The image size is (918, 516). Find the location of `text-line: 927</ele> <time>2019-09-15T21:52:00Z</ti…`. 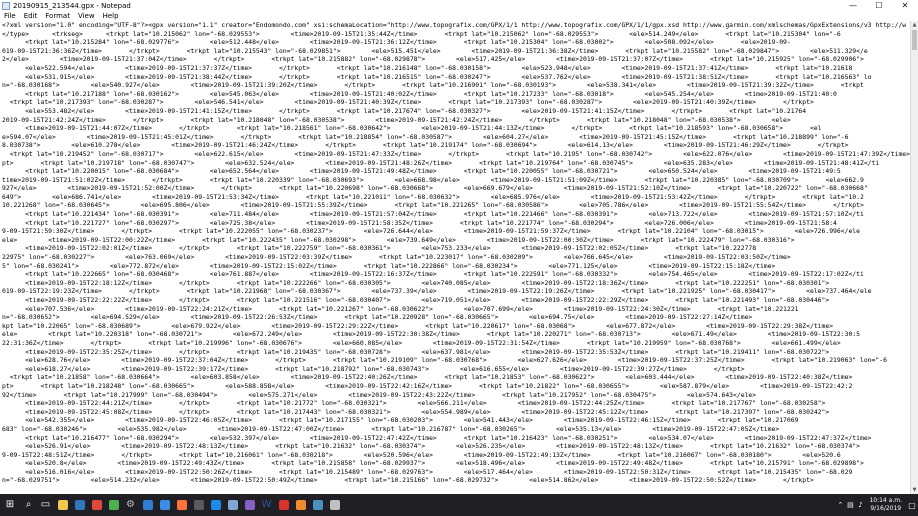

text-line: 927</ele> <time>2019-09-15T21:52:00Z</ti… is located at coordinates (435, 188).